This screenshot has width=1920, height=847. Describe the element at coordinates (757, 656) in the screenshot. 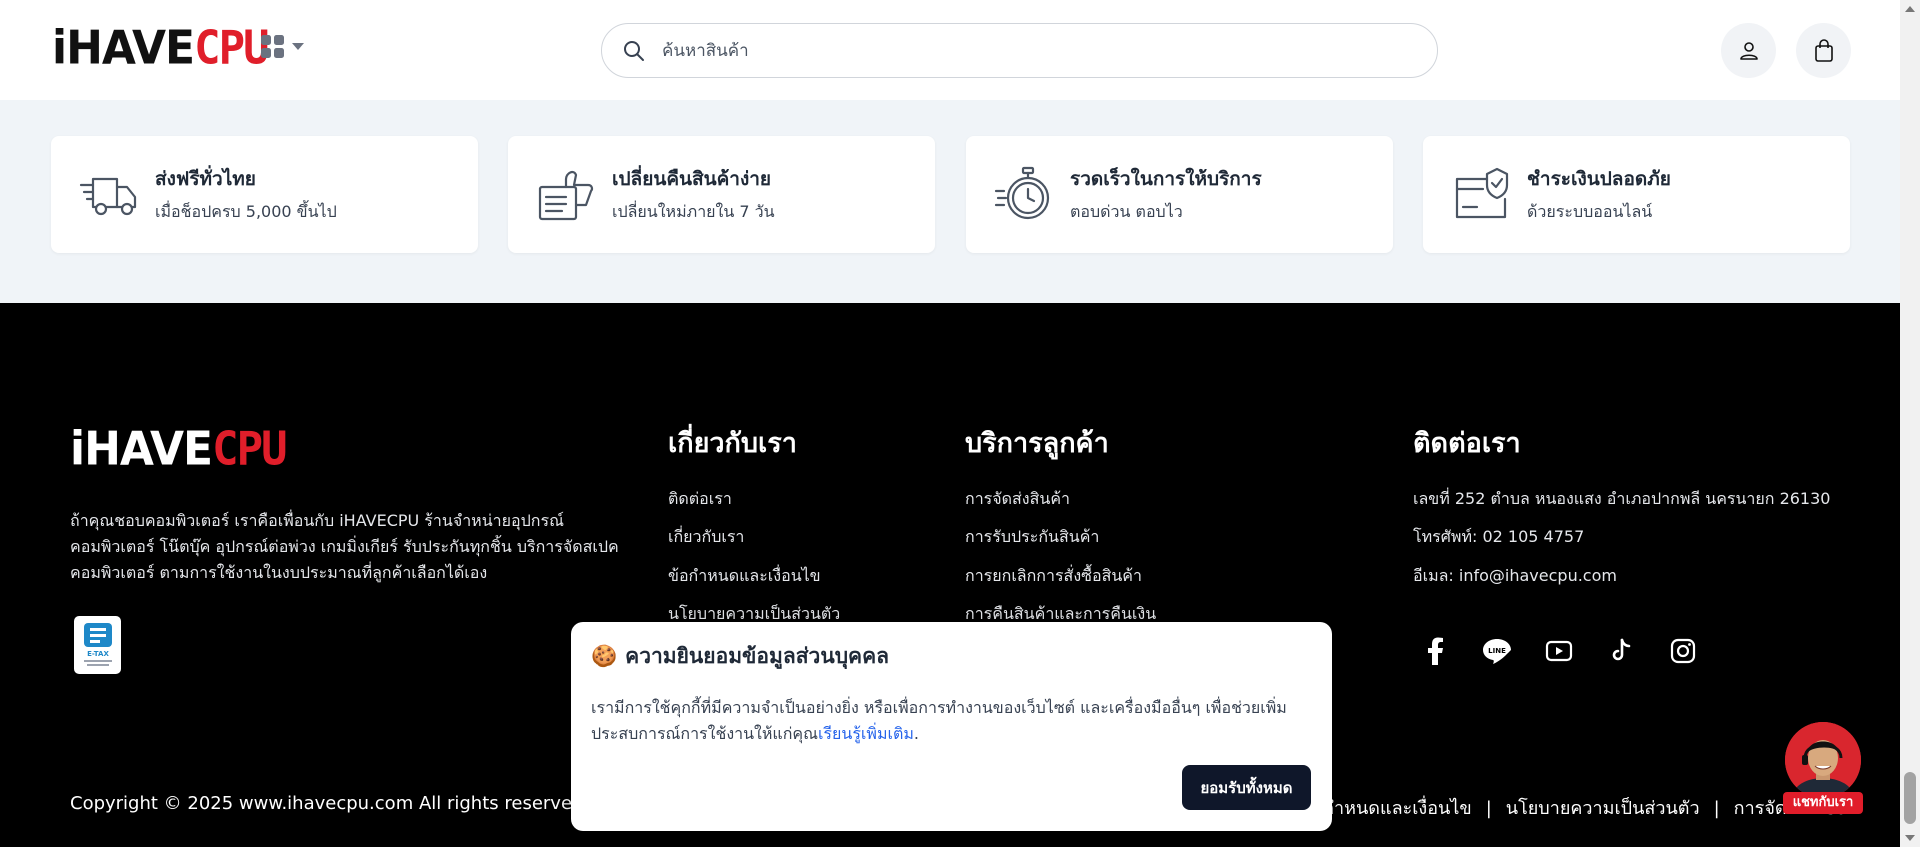

I see `cookie-title-text: ความยินยอมข้อมูลส่วนบุคคล` at that location.